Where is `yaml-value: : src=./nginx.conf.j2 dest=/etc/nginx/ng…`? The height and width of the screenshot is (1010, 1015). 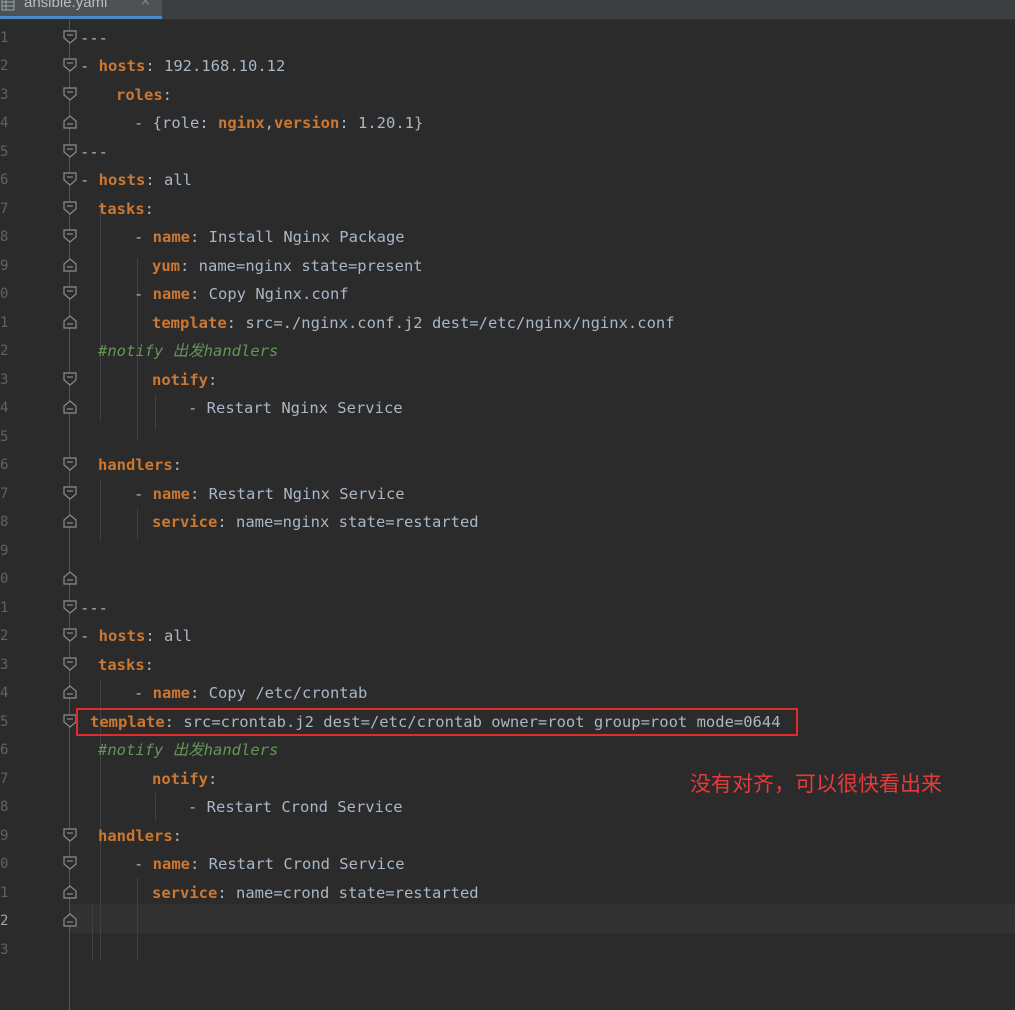
yaml-value: : src=./nginx.conf.j2 dest=/etc/nginx/ng… is located at coordinates (450, 322).